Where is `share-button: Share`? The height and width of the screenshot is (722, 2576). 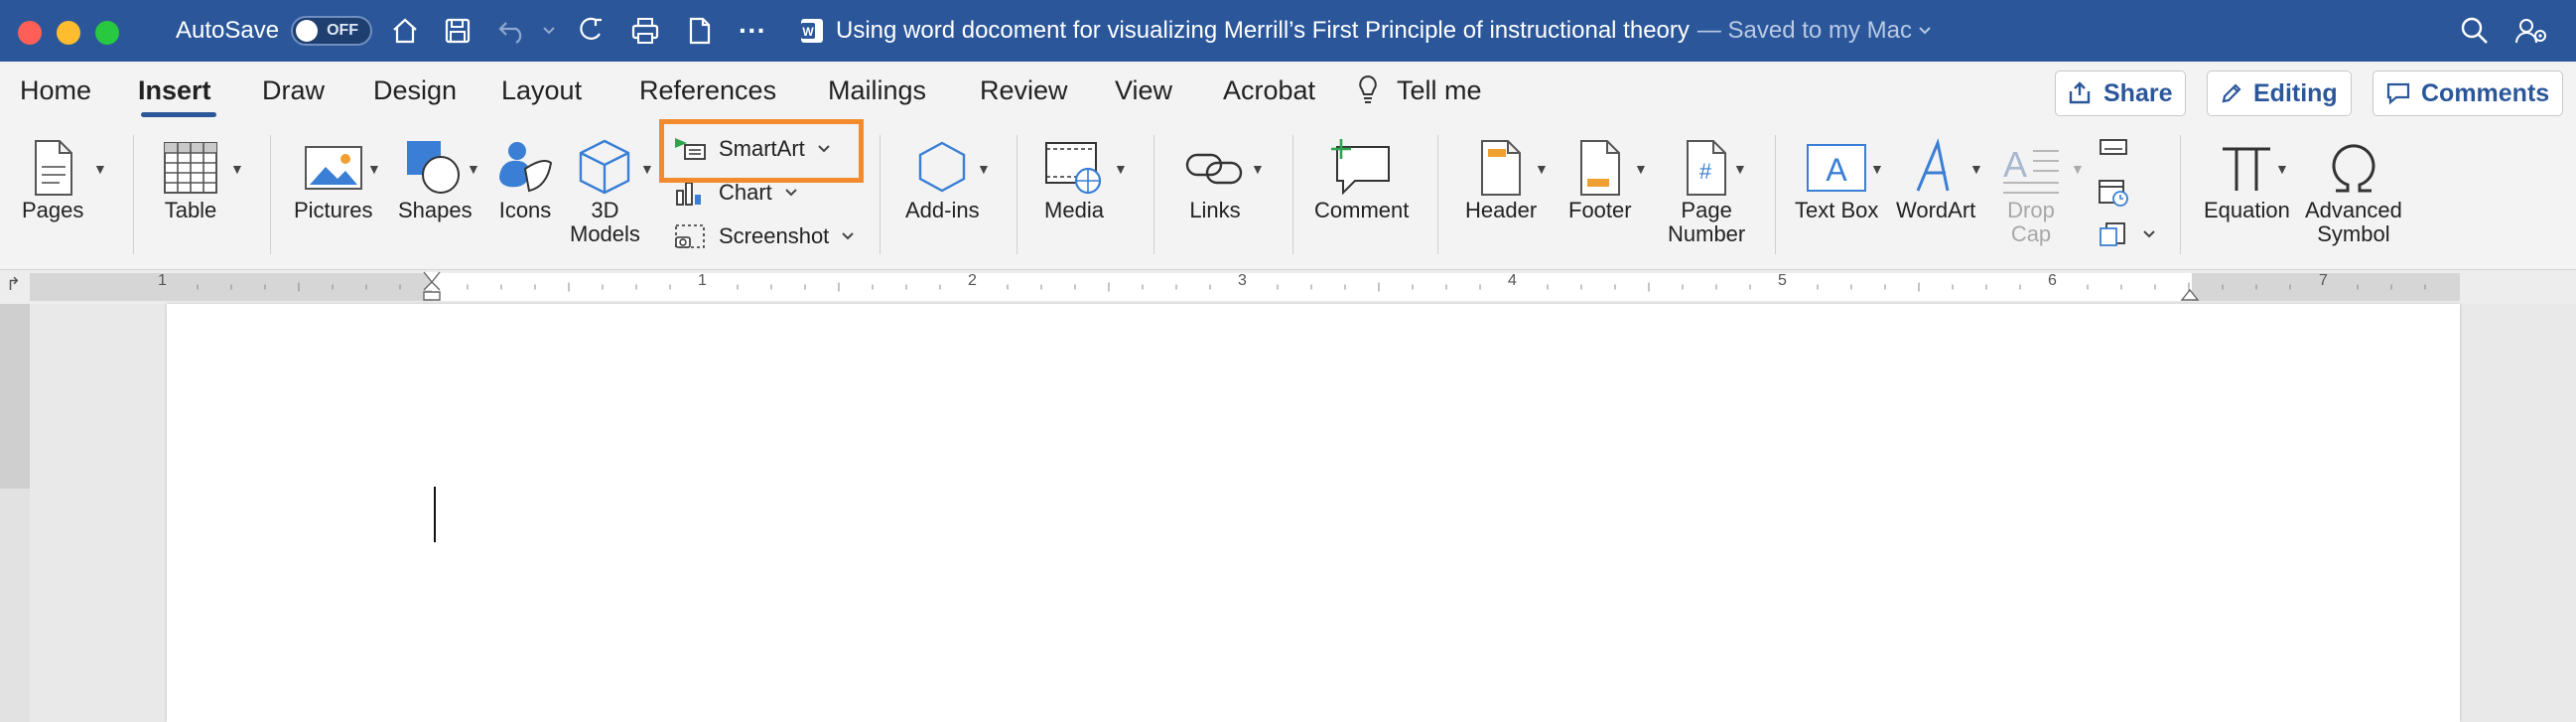 share-button: Share is located at coordinates (2120, 93).